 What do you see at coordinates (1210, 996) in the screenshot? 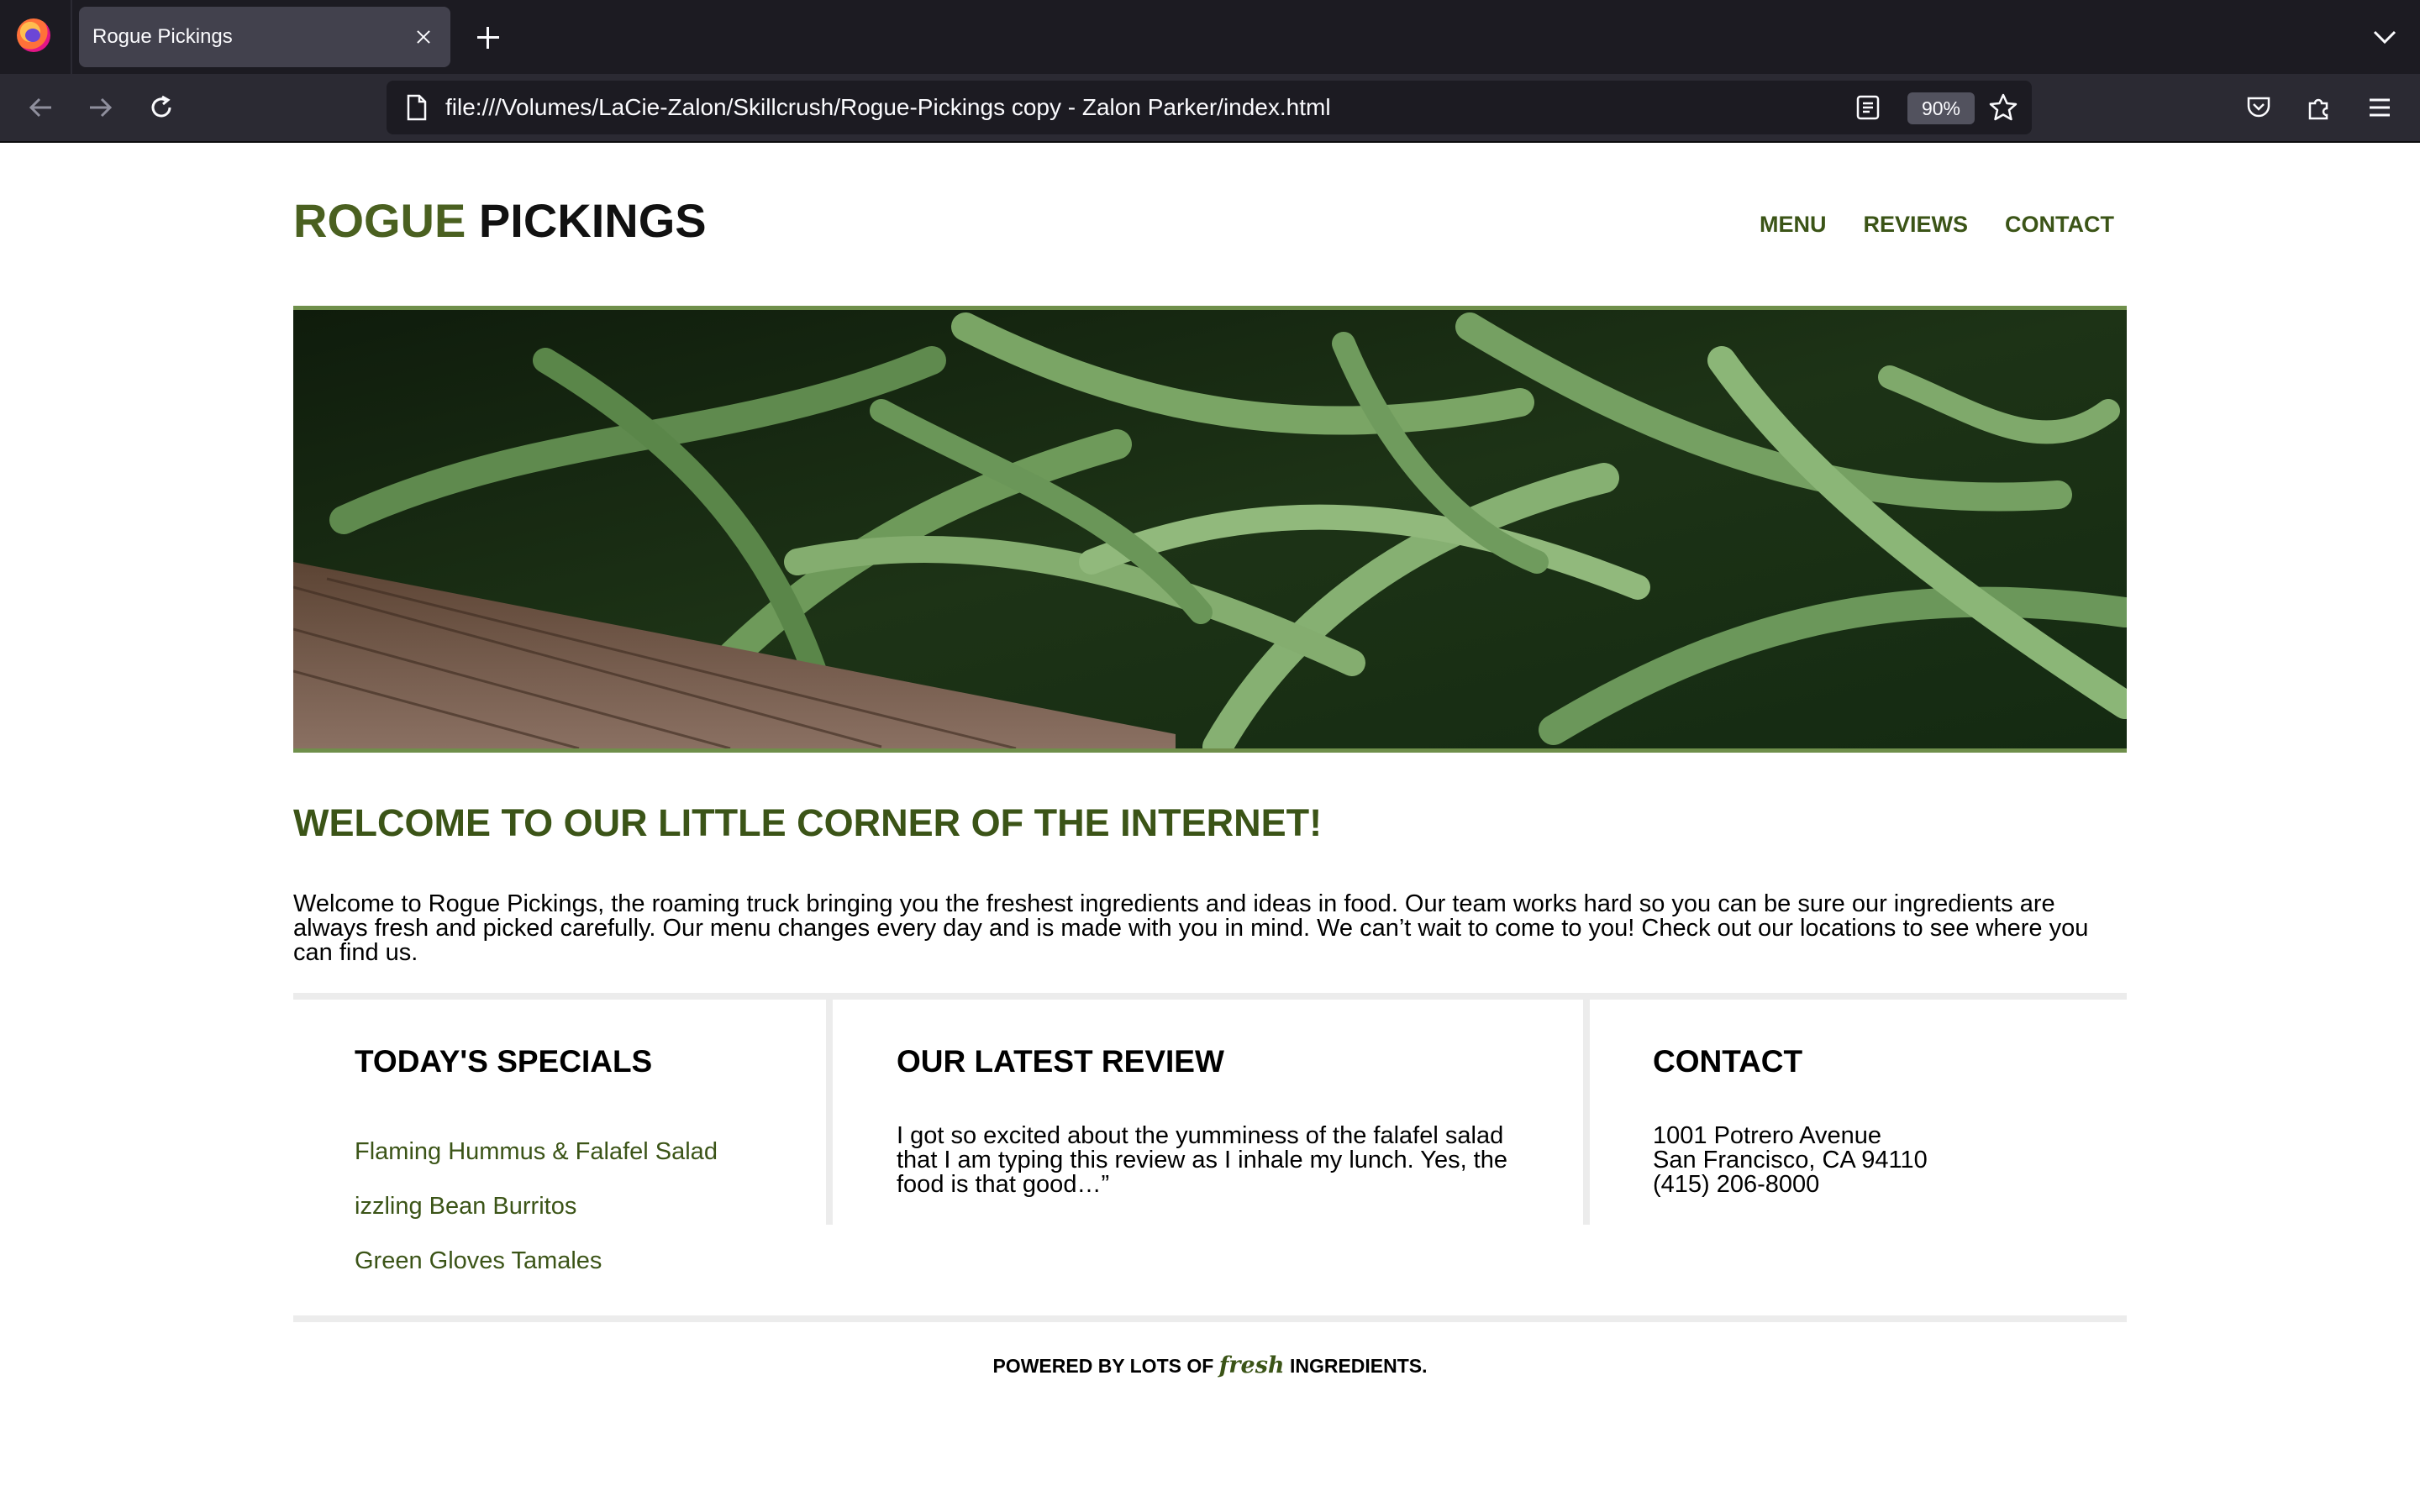
I see `section-divider-top` at bounding box center [1210, 996].